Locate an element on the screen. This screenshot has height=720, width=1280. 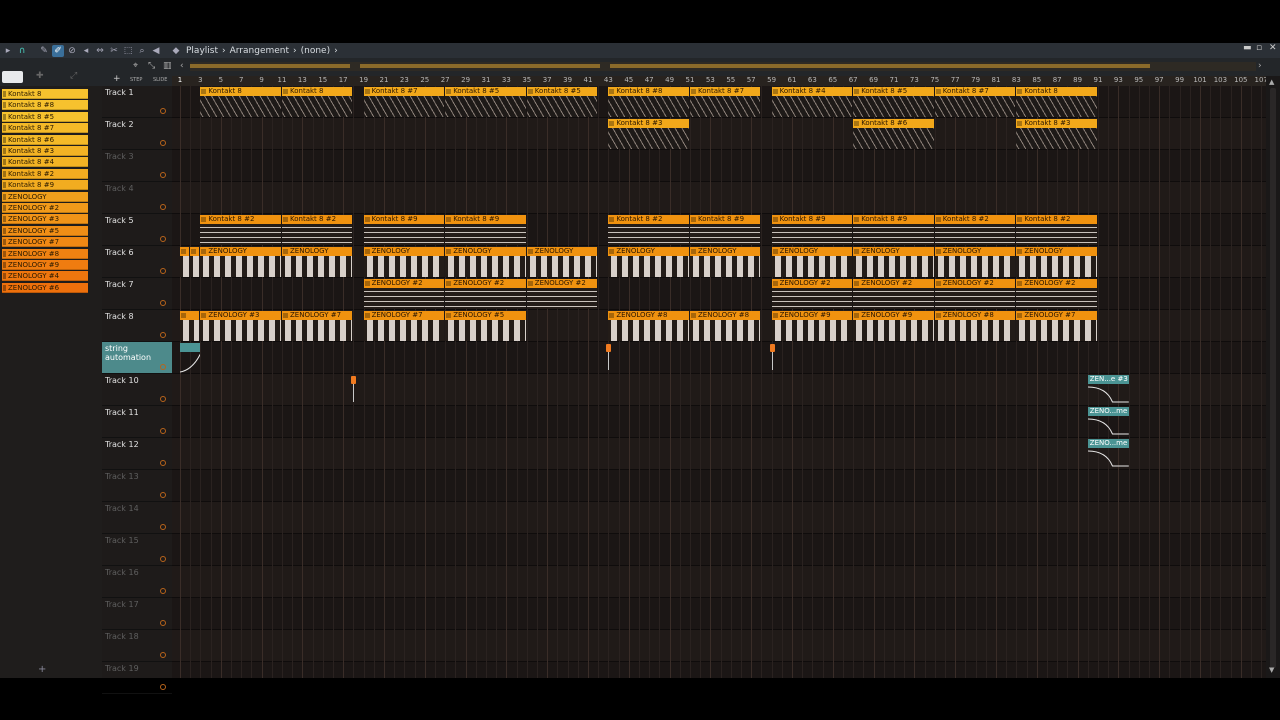
scroll-up-icon: ▲ is located at coordinates (1271, 82).